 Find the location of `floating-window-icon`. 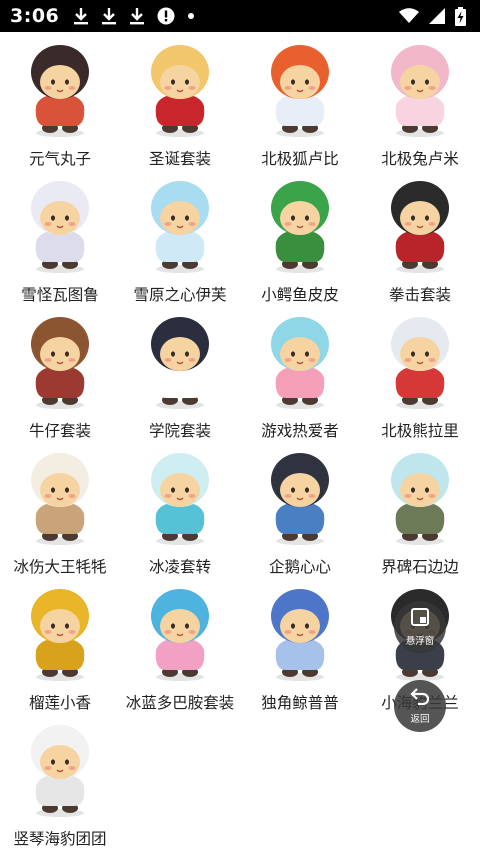

floating-window-icon is located at coordinates (420, 619).